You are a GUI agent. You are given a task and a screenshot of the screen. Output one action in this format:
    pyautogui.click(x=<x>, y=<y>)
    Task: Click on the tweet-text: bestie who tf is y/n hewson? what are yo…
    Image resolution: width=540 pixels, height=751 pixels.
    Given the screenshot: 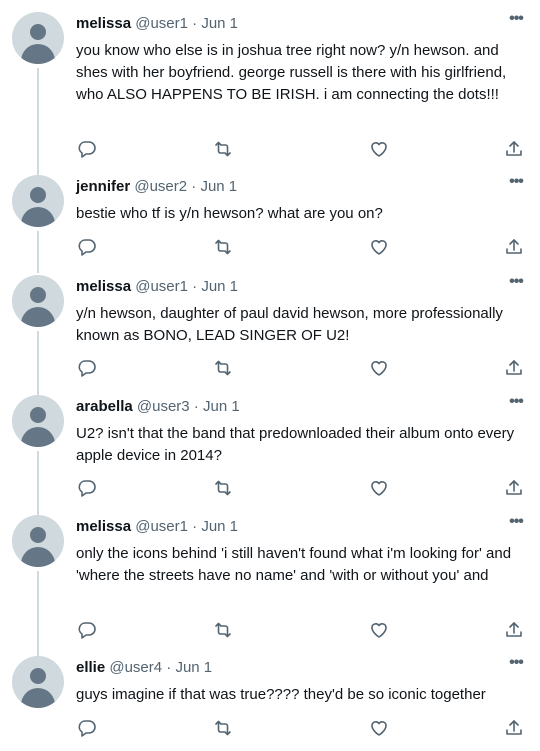 What is the action you would take?
    pyautogui.click(x=229, y=213)
    